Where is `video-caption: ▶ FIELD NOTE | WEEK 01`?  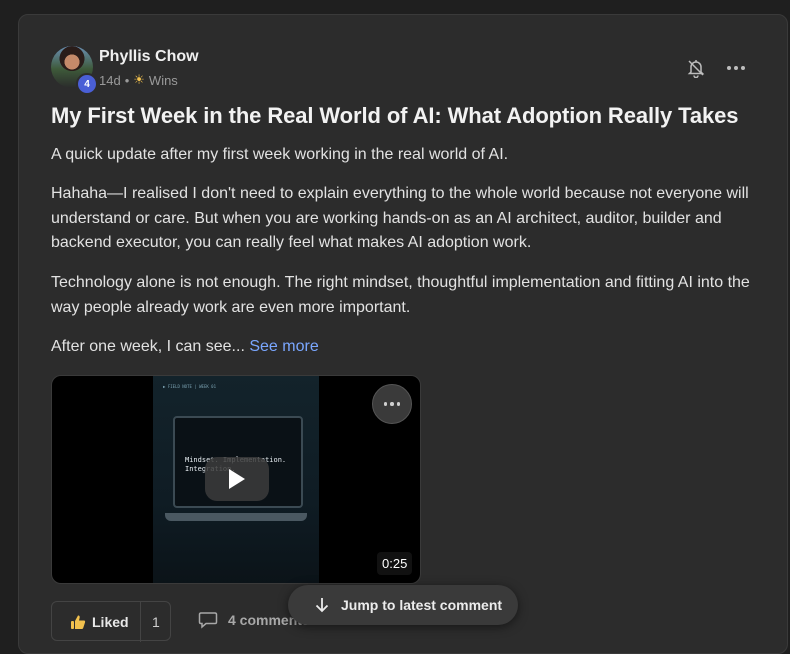
video-caption: ▶ FIELD NOTE | WEEK 01 is located at coordinates (189, 386).